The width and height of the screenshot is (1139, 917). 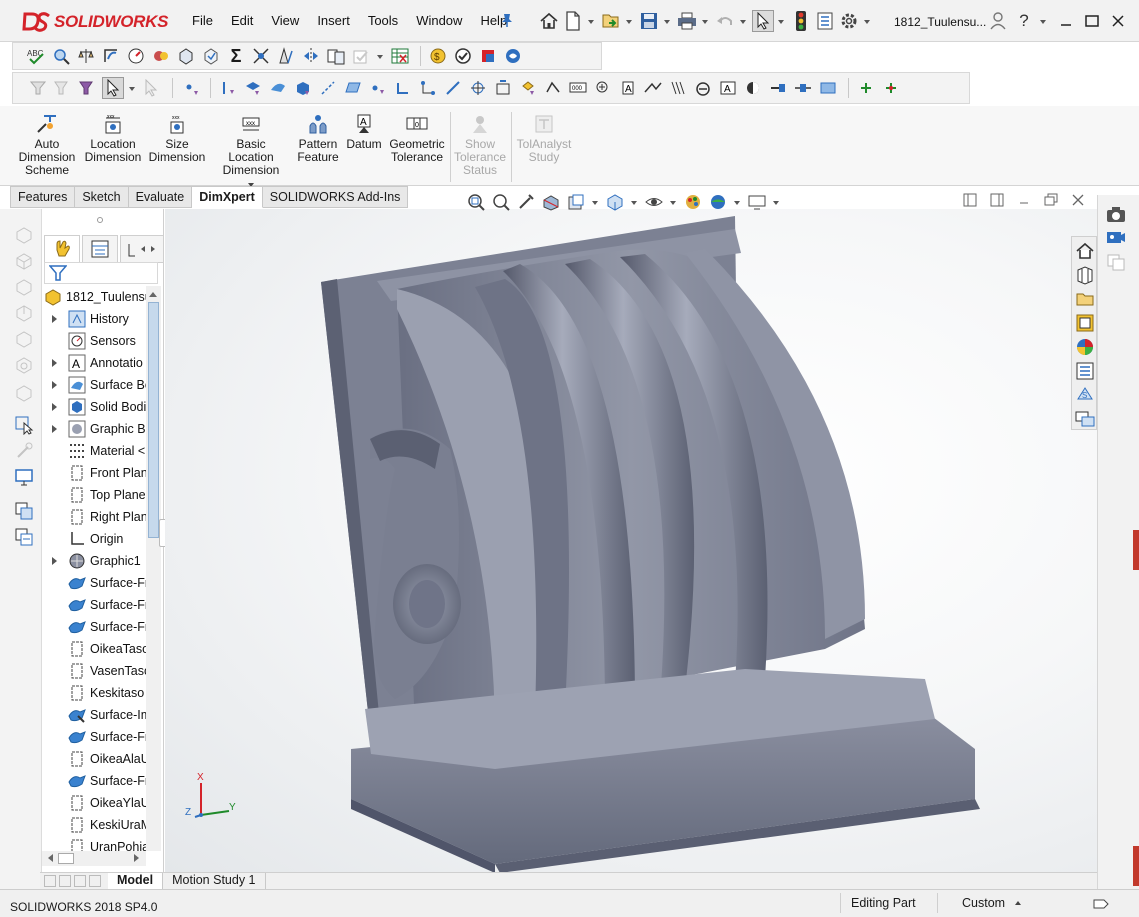 I want to click on tree-item: VasenTasc, so click(x=94, y=671).